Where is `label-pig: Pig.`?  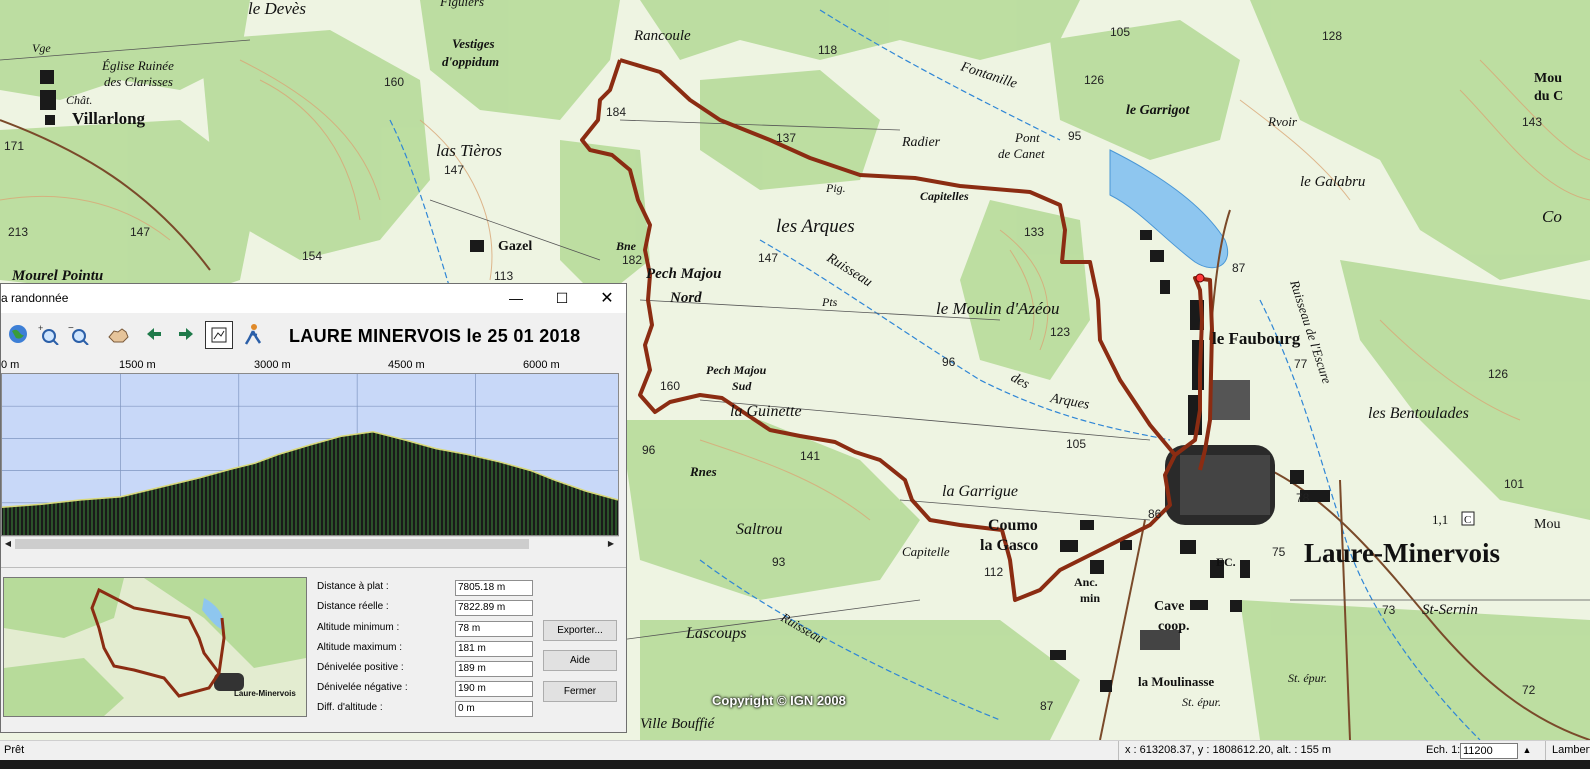 label-pig: Pig. is located at coordinates (835, 188).